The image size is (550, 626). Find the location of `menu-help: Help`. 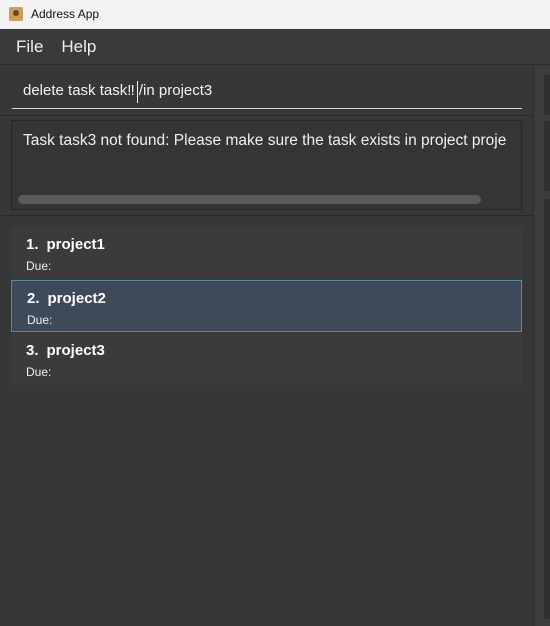

menu-help: Help is located at coordinates (78, 47).